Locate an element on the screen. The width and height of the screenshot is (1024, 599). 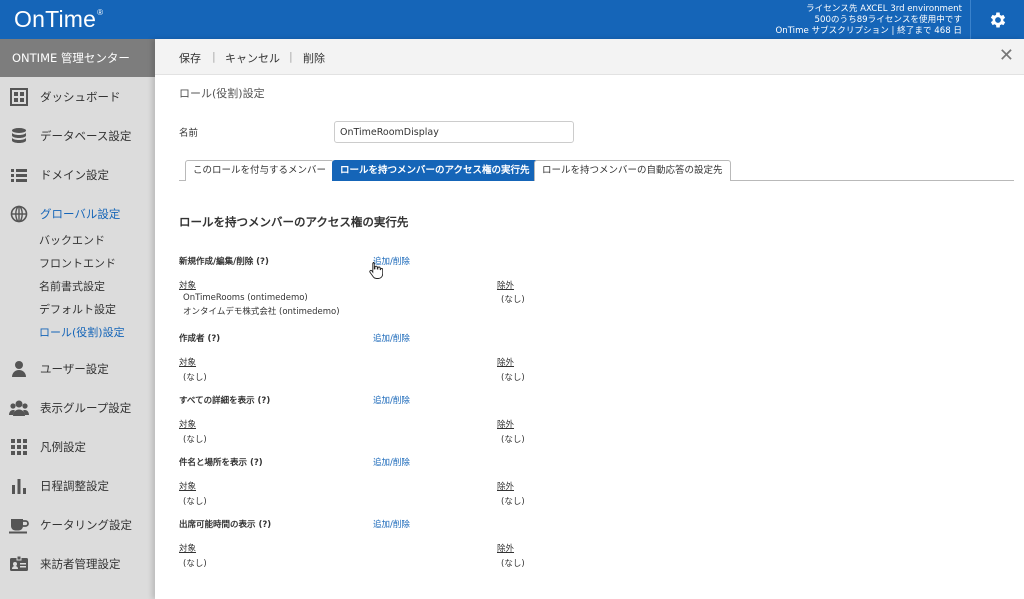
database-icon is located at coordinates (19, 136).